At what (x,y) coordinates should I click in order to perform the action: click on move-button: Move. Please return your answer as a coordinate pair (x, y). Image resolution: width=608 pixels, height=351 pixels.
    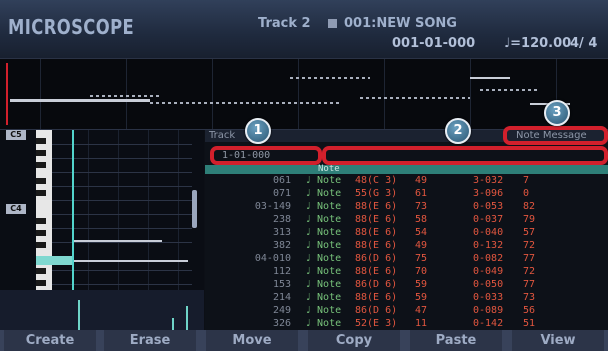
    Looking at the image, I should click on (252, 340).